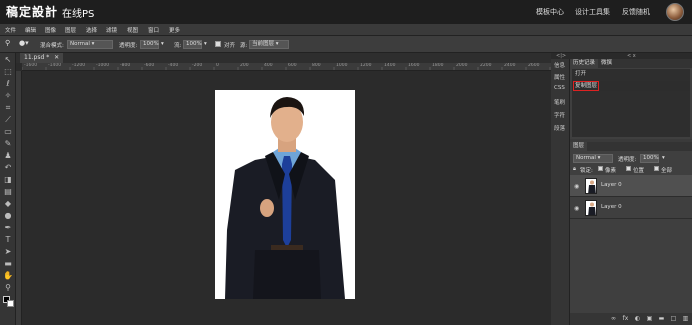 The width and height of the screenshot is (692, 325). Describe the element at coordinates (218, 44) in the screenshot. I see `align-checkbox` at that location.